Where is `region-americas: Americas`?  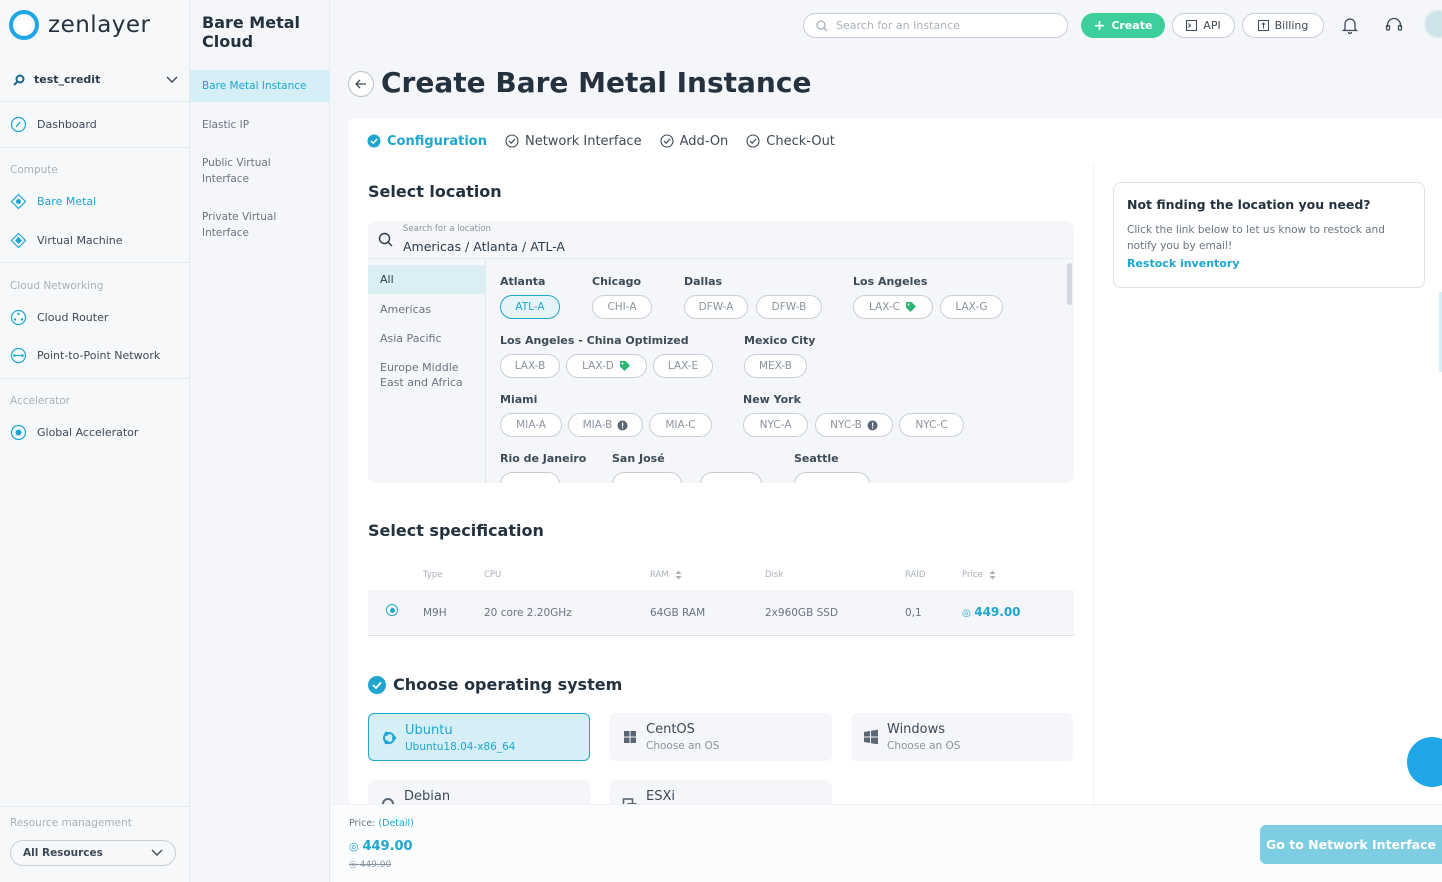
region-americas: Americas is located at coordinates (427, 309).